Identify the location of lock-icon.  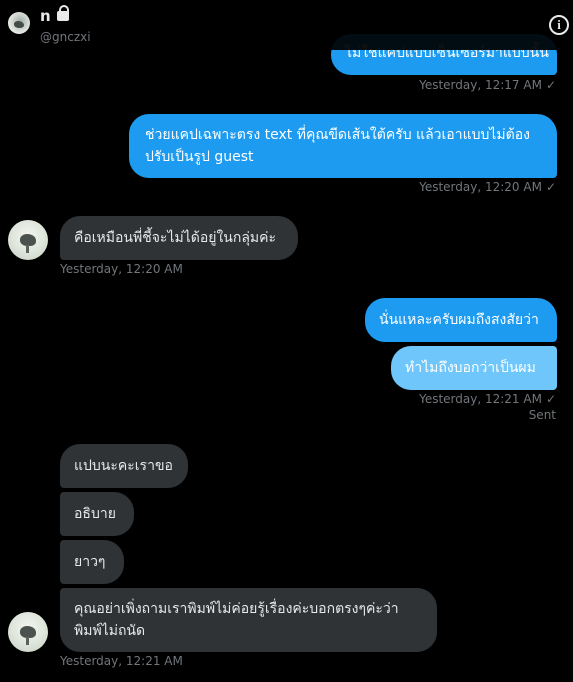
(62, 13).